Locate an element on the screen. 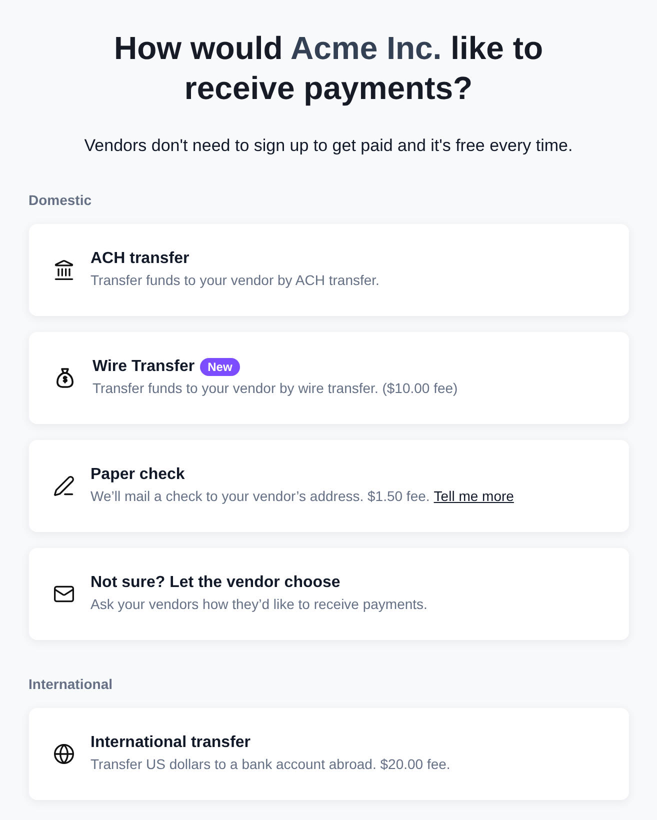 This screenshot has height=820, width=657. option-name: Wire Transfer is located at coordinates (143, 367).